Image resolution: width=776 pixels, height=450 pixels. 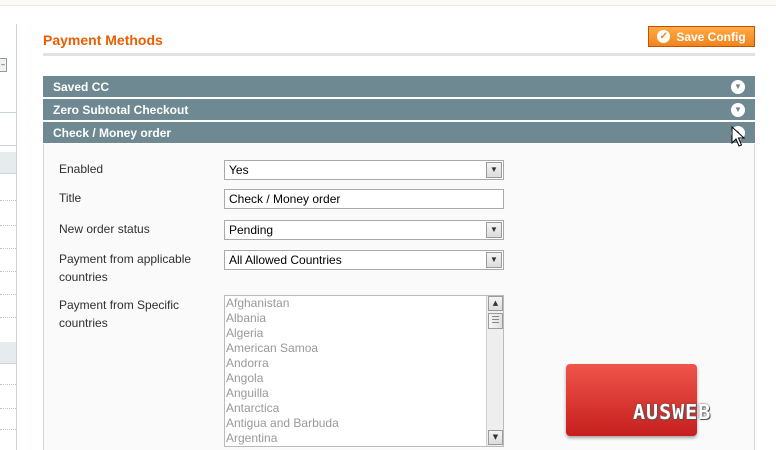 I want to click on enabled-label: Enabled, so click(x=81, y=169).